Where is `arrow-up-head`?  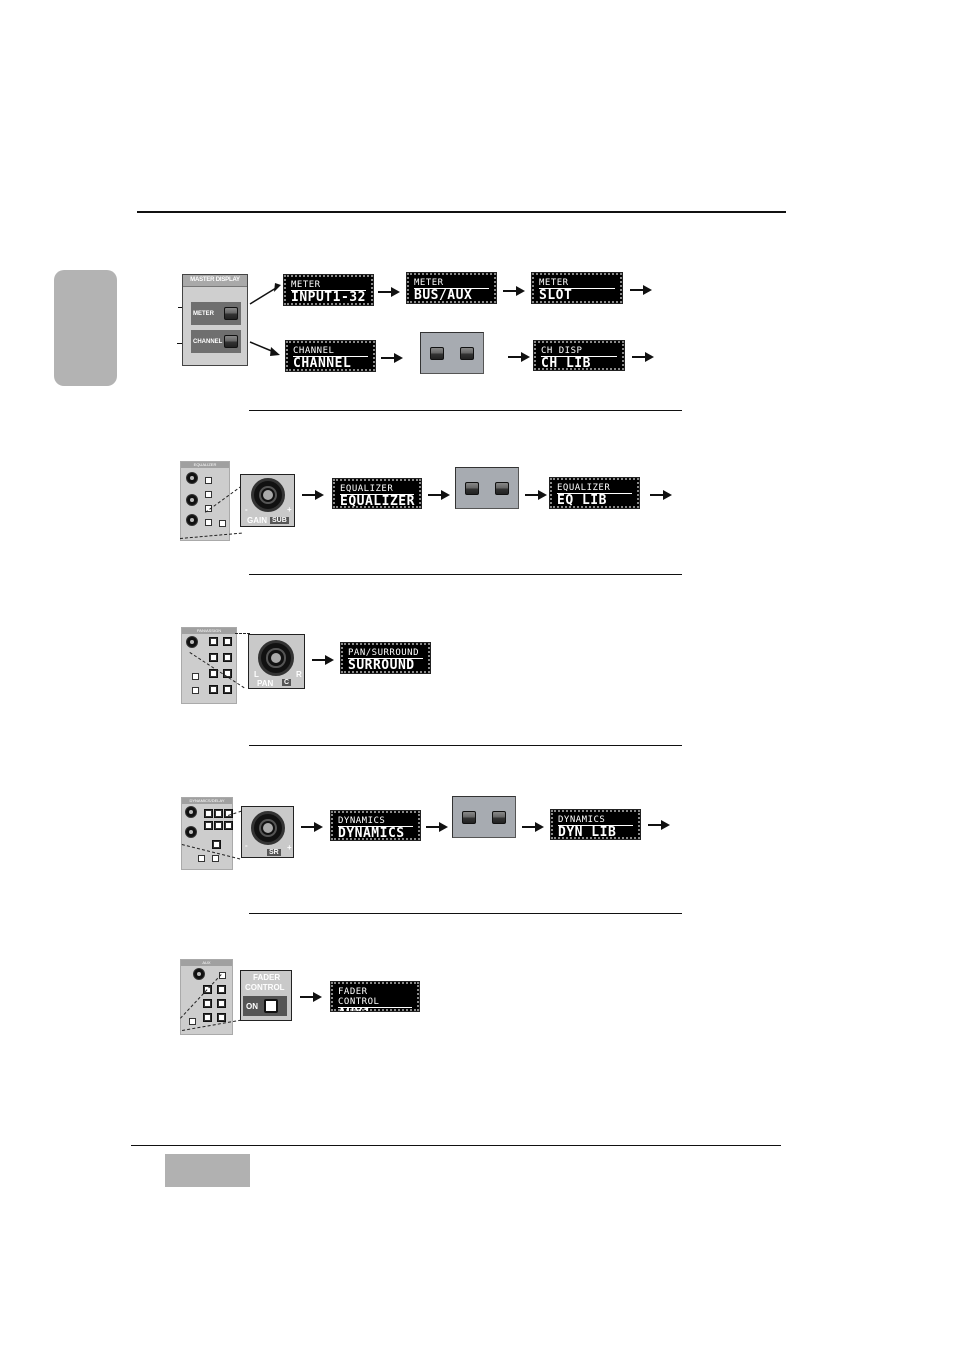 arrow-up-head is located at coordinates (277, 287).